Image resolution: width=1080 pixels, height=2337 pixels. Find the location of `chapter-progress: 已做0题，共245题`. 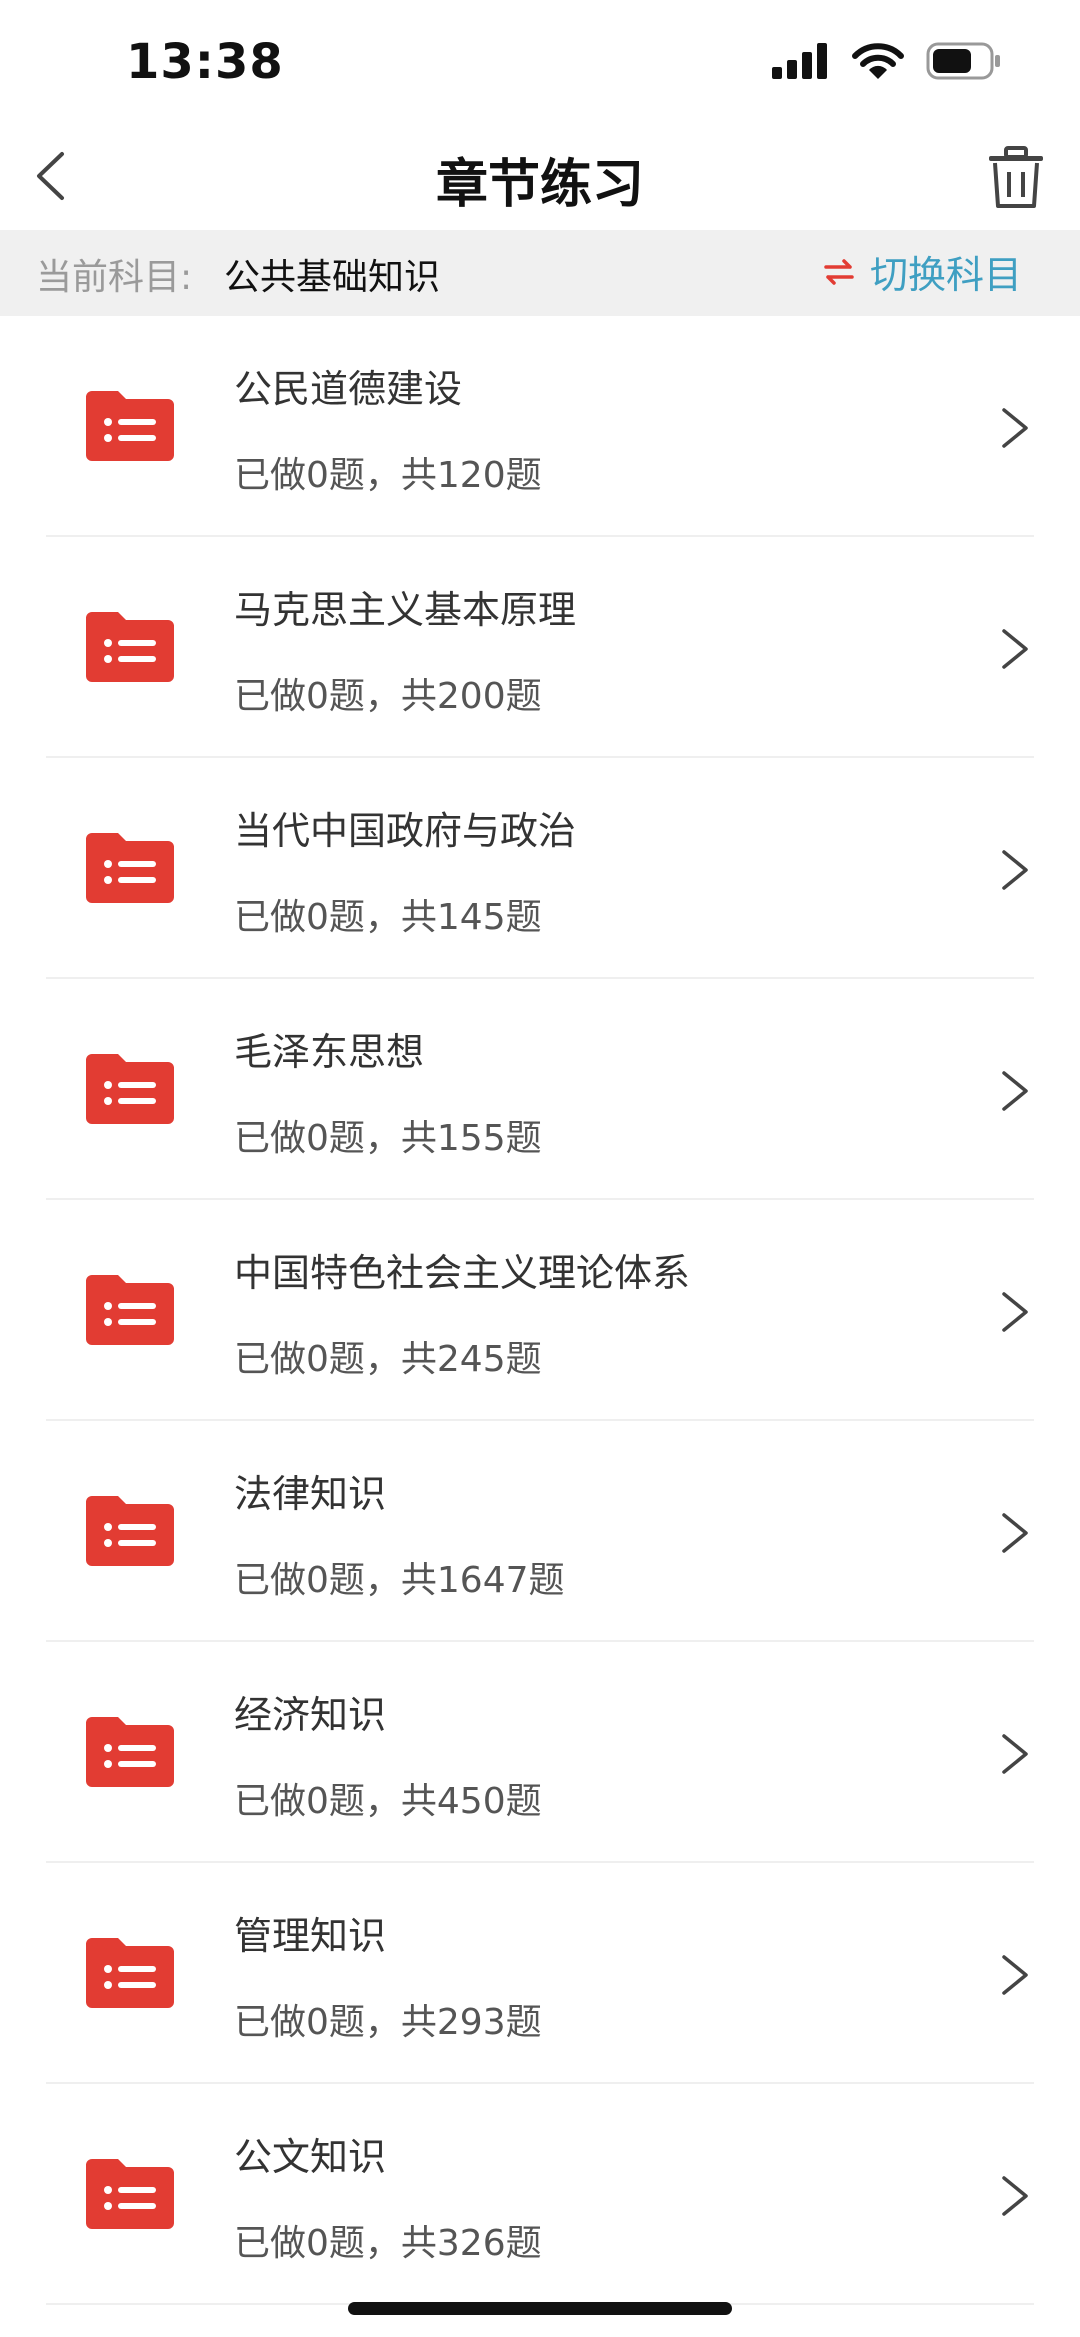

chapter-progress: 已做0题，共245题 is located at coordinates (388, 1359).